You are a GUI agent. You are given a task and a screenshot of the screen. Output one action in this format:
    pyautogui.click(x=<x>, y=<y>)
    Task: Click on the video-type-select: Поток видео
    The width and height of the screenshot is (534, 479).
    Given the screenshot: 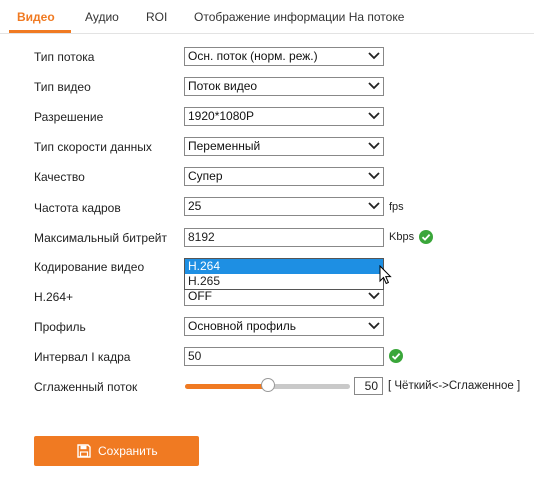 What is the action you would take?
    pyautogui.click(x=284, y=86)
    